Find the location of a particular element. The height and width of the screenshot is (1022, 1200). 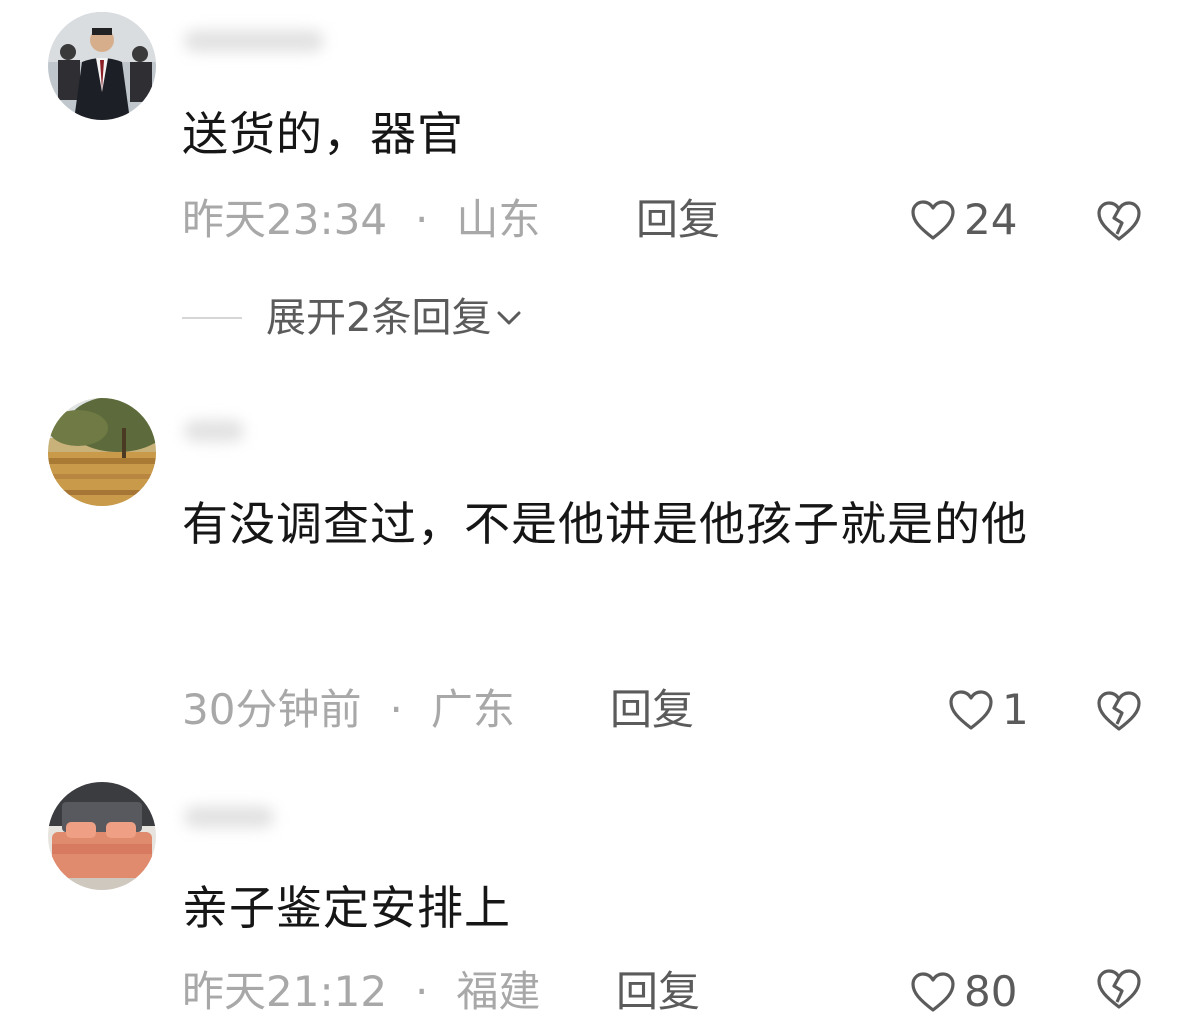

comment-text: 有没调查过，不是他讲是他孩子就是的他 is located at coordinates (605, 524).